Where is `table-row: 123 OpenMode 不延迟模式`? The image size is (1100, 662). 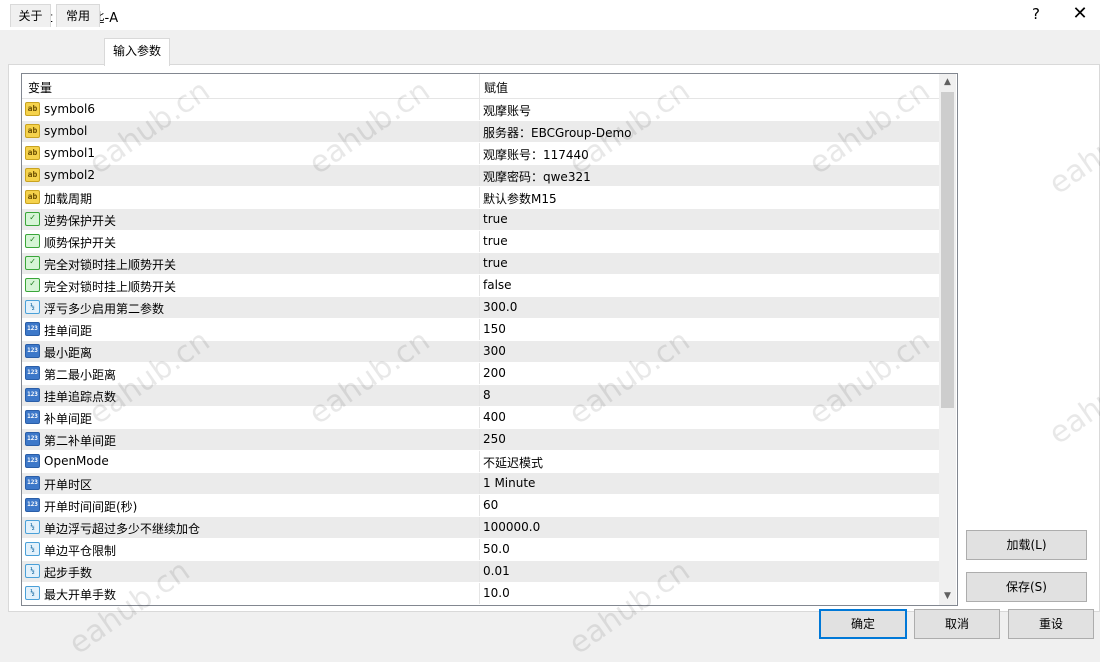
table-row: 123 OpenMode 不延迟模式 is located at coordinates (480, 462).